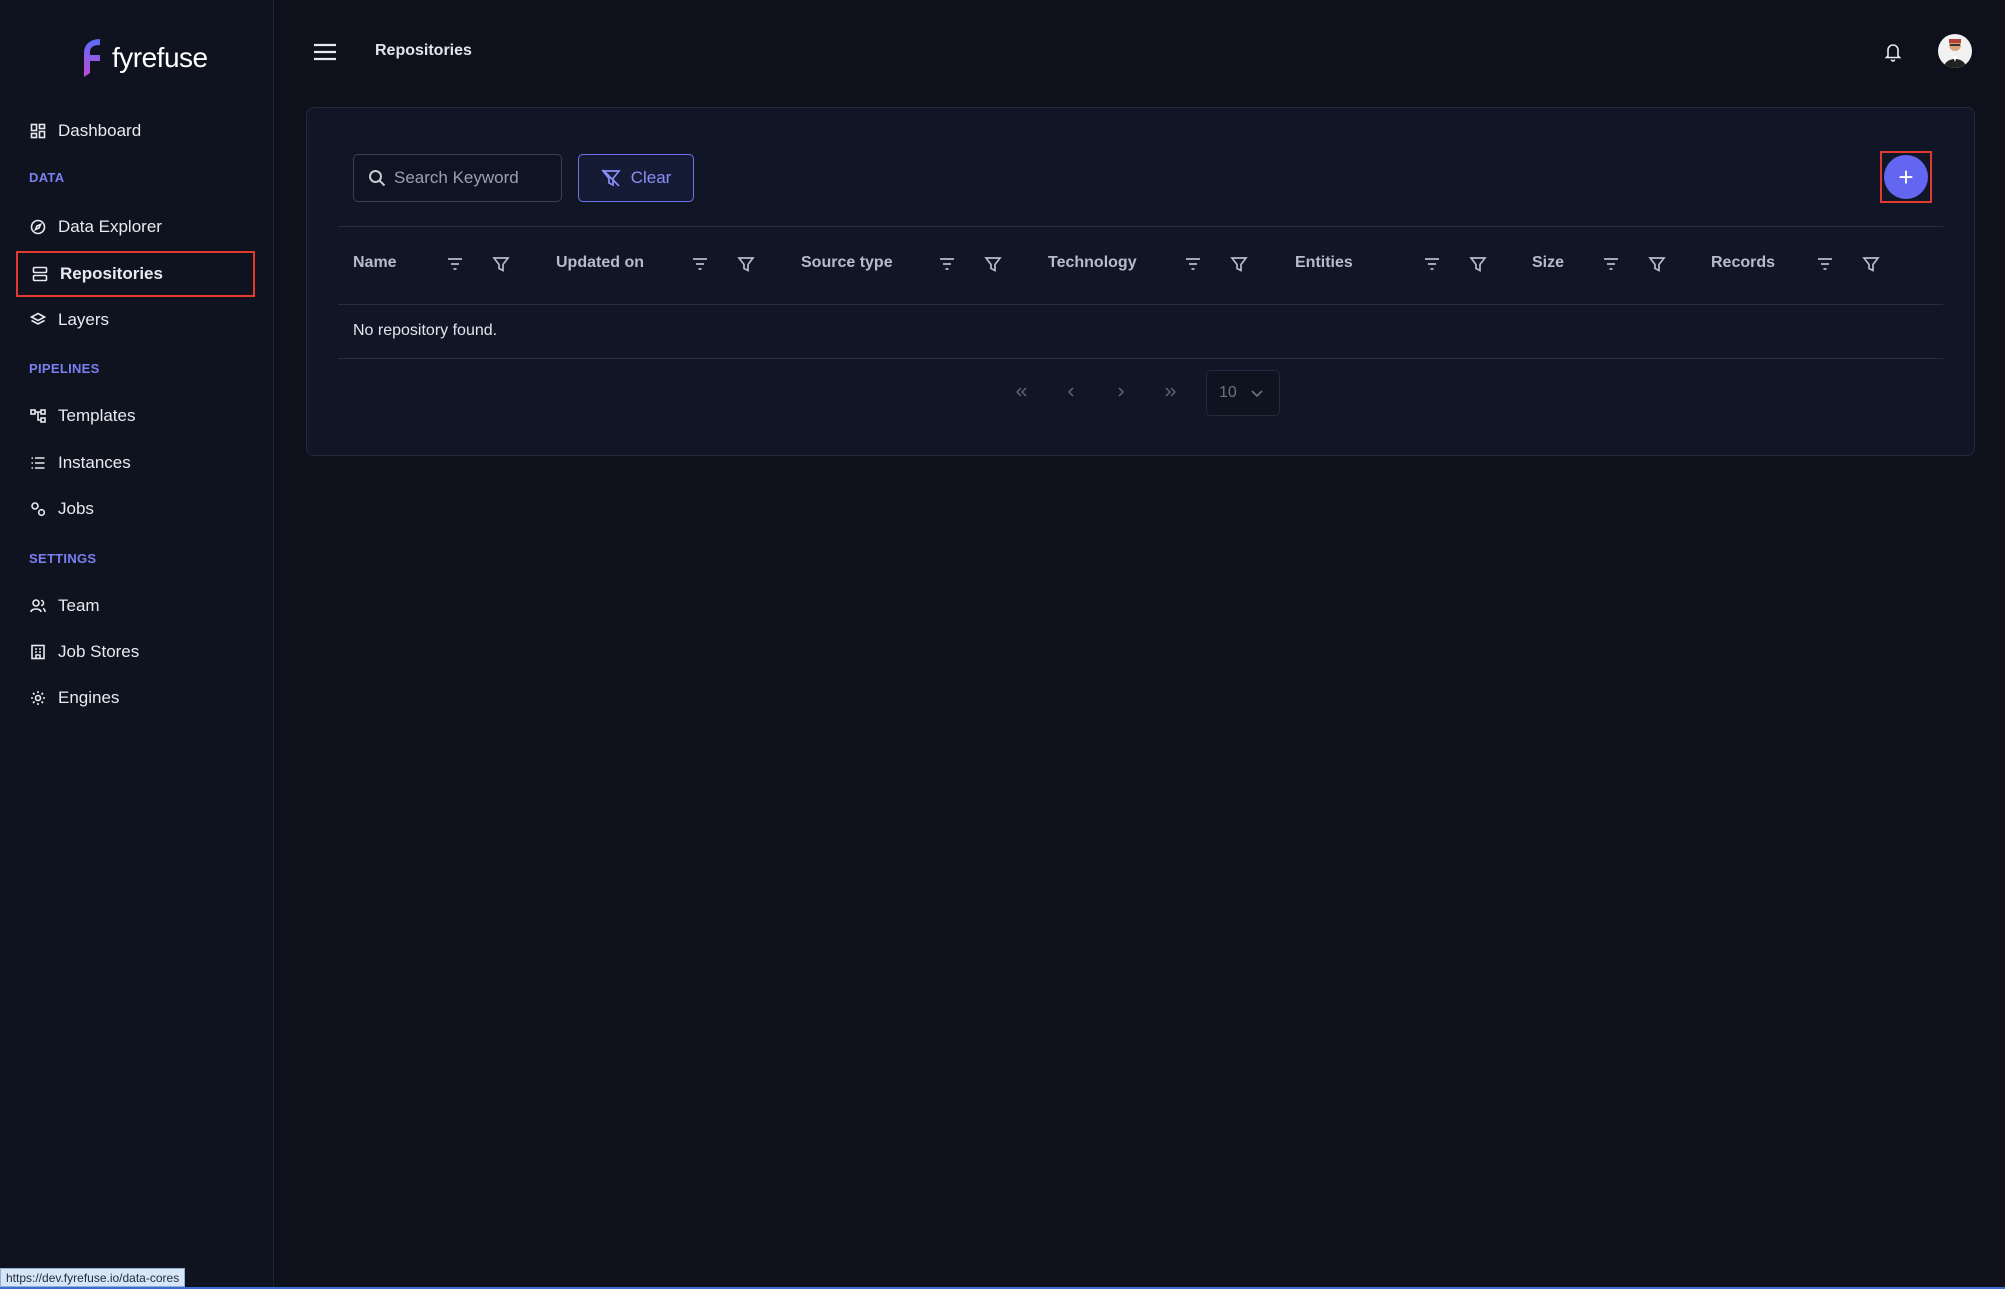 This screenshot has width=2005, height=1289. I want to click on avatar, so click(1955, 51).